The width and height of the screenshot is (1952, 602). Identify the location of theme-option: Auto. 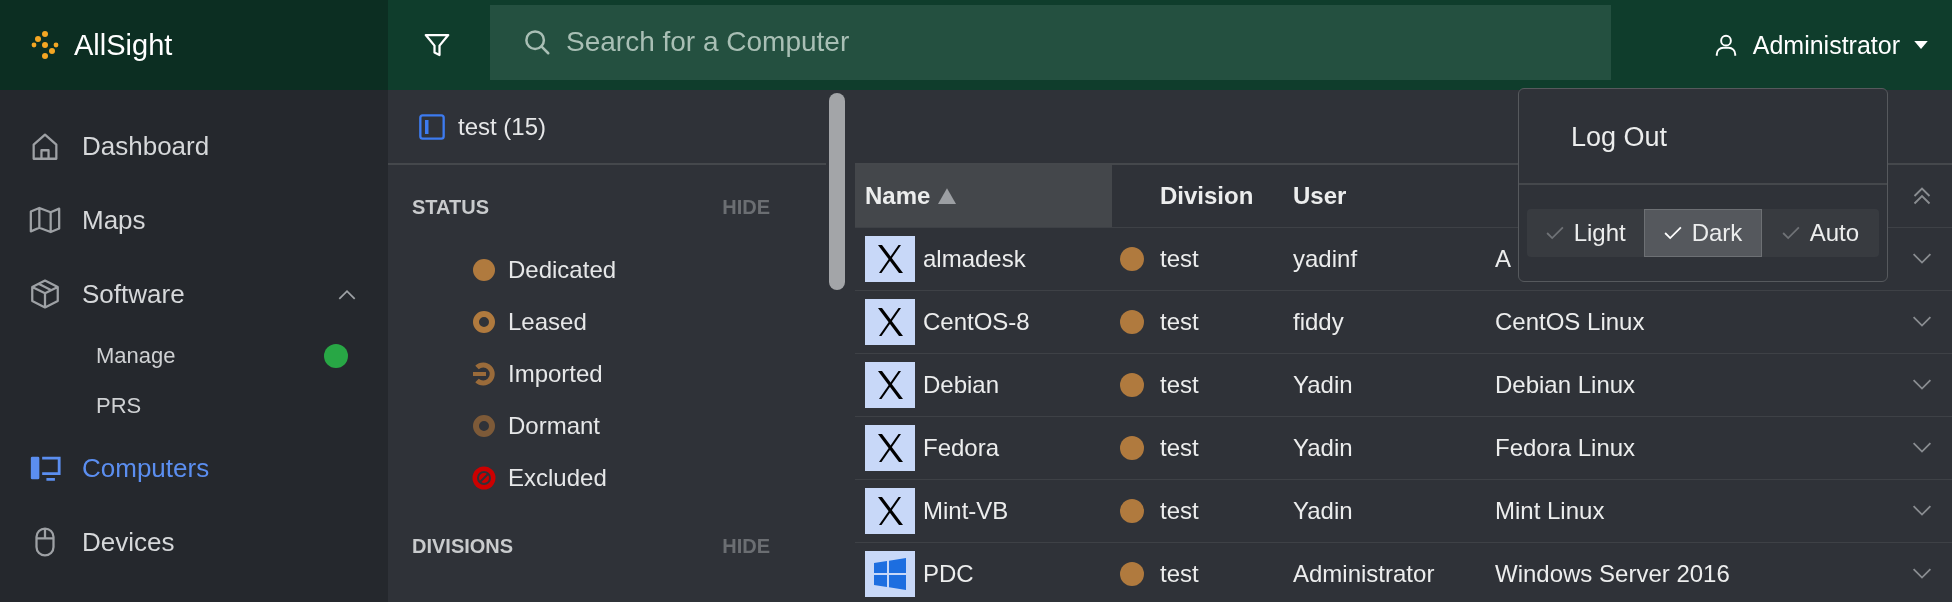
(1820, 233).